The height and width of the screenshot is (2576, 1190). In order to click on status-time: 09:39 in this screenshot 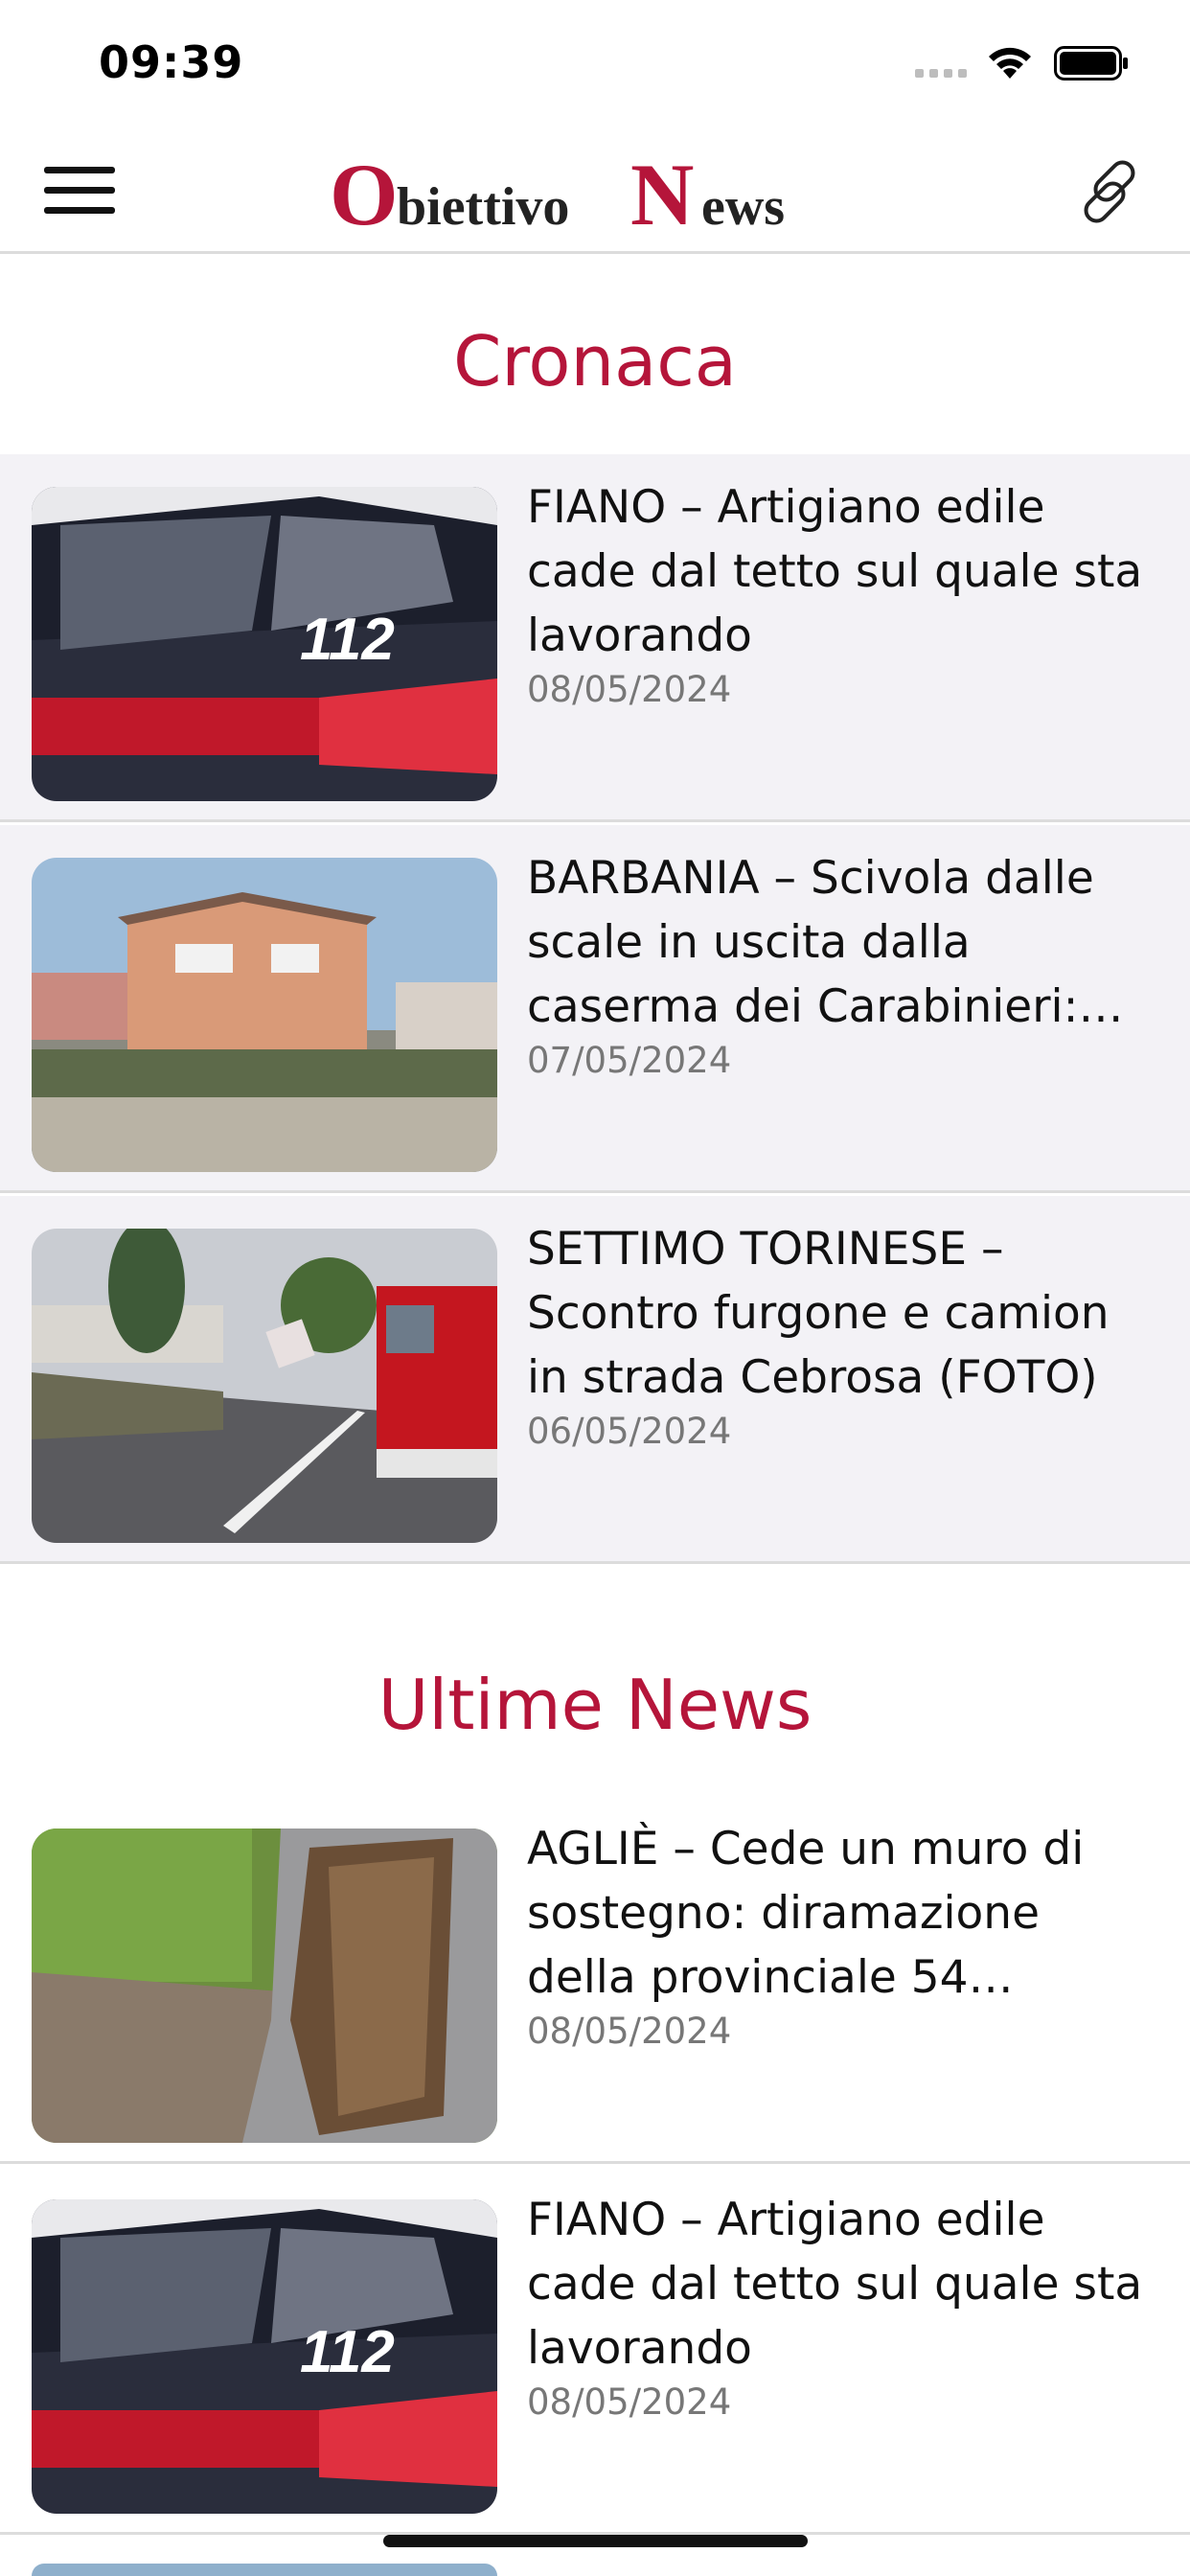, I will do `click(171, 62)`.